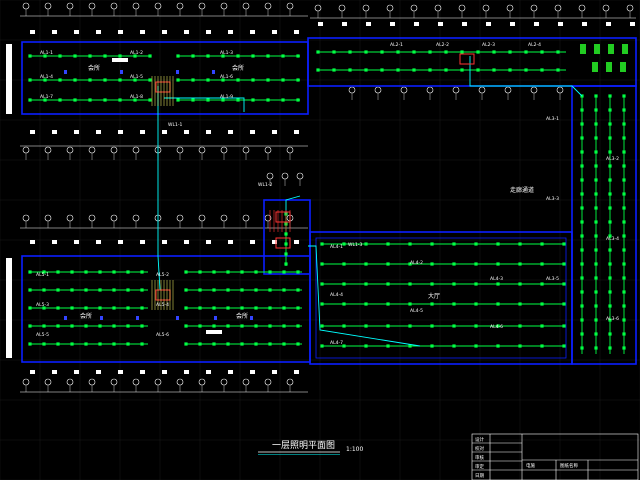 The image size is (640, 480). I want to click on title-block, so click(555, 456).